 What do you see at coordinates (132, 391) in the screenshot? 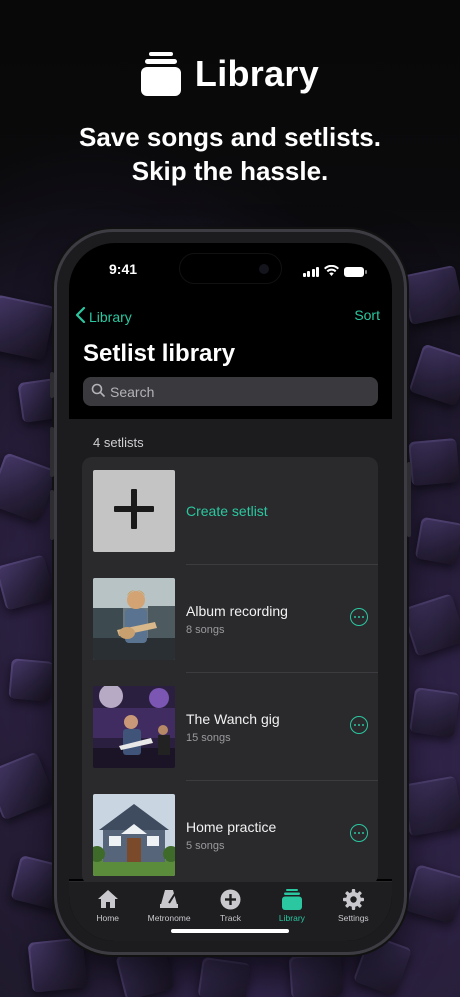
I see `search-placeholder: Search` at bounding box center [132, 391].